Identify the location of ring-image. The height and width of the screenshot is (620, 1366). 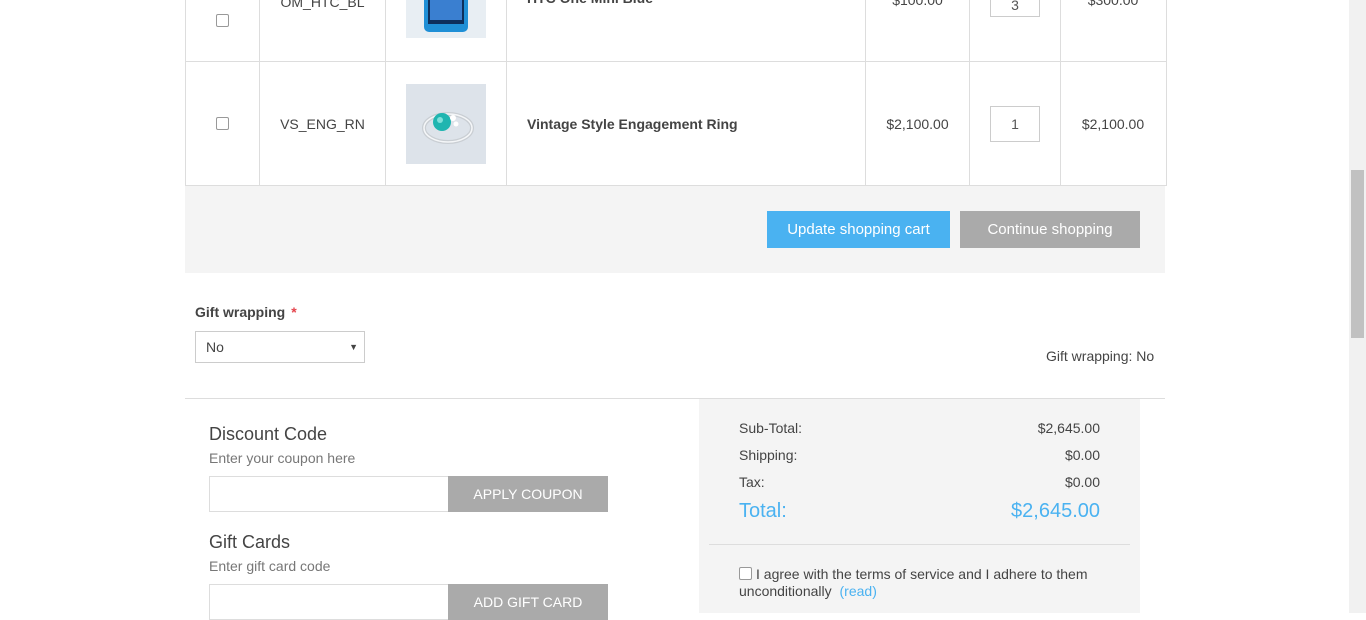
(446, 123).